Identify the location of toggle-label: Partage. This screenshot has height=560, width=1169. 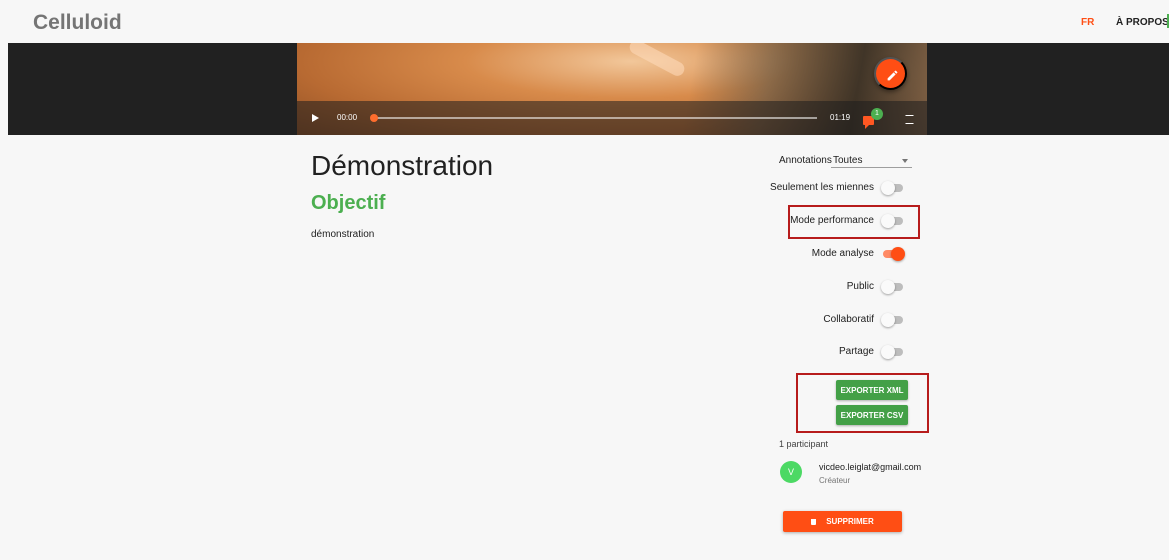
(856, 351).